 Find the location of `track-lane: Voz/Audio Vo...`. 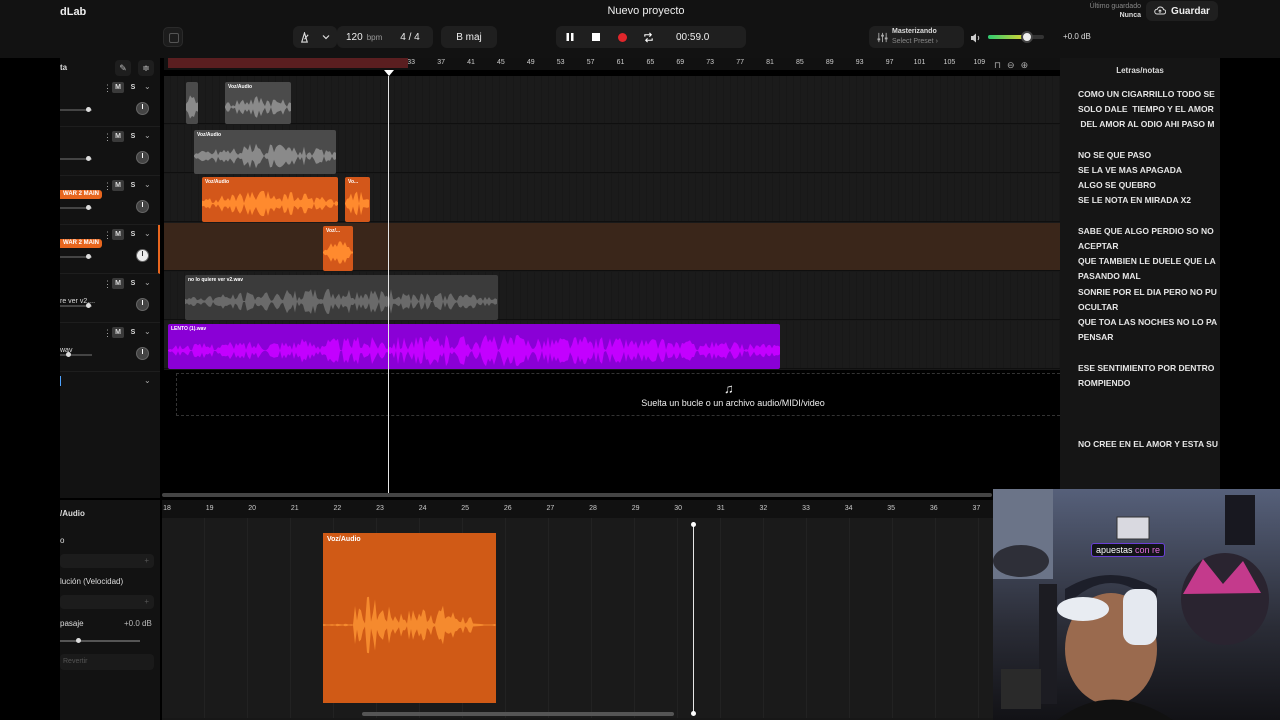

track-lane: Voz/Audio Vo... is located at coordinates (612, 198).